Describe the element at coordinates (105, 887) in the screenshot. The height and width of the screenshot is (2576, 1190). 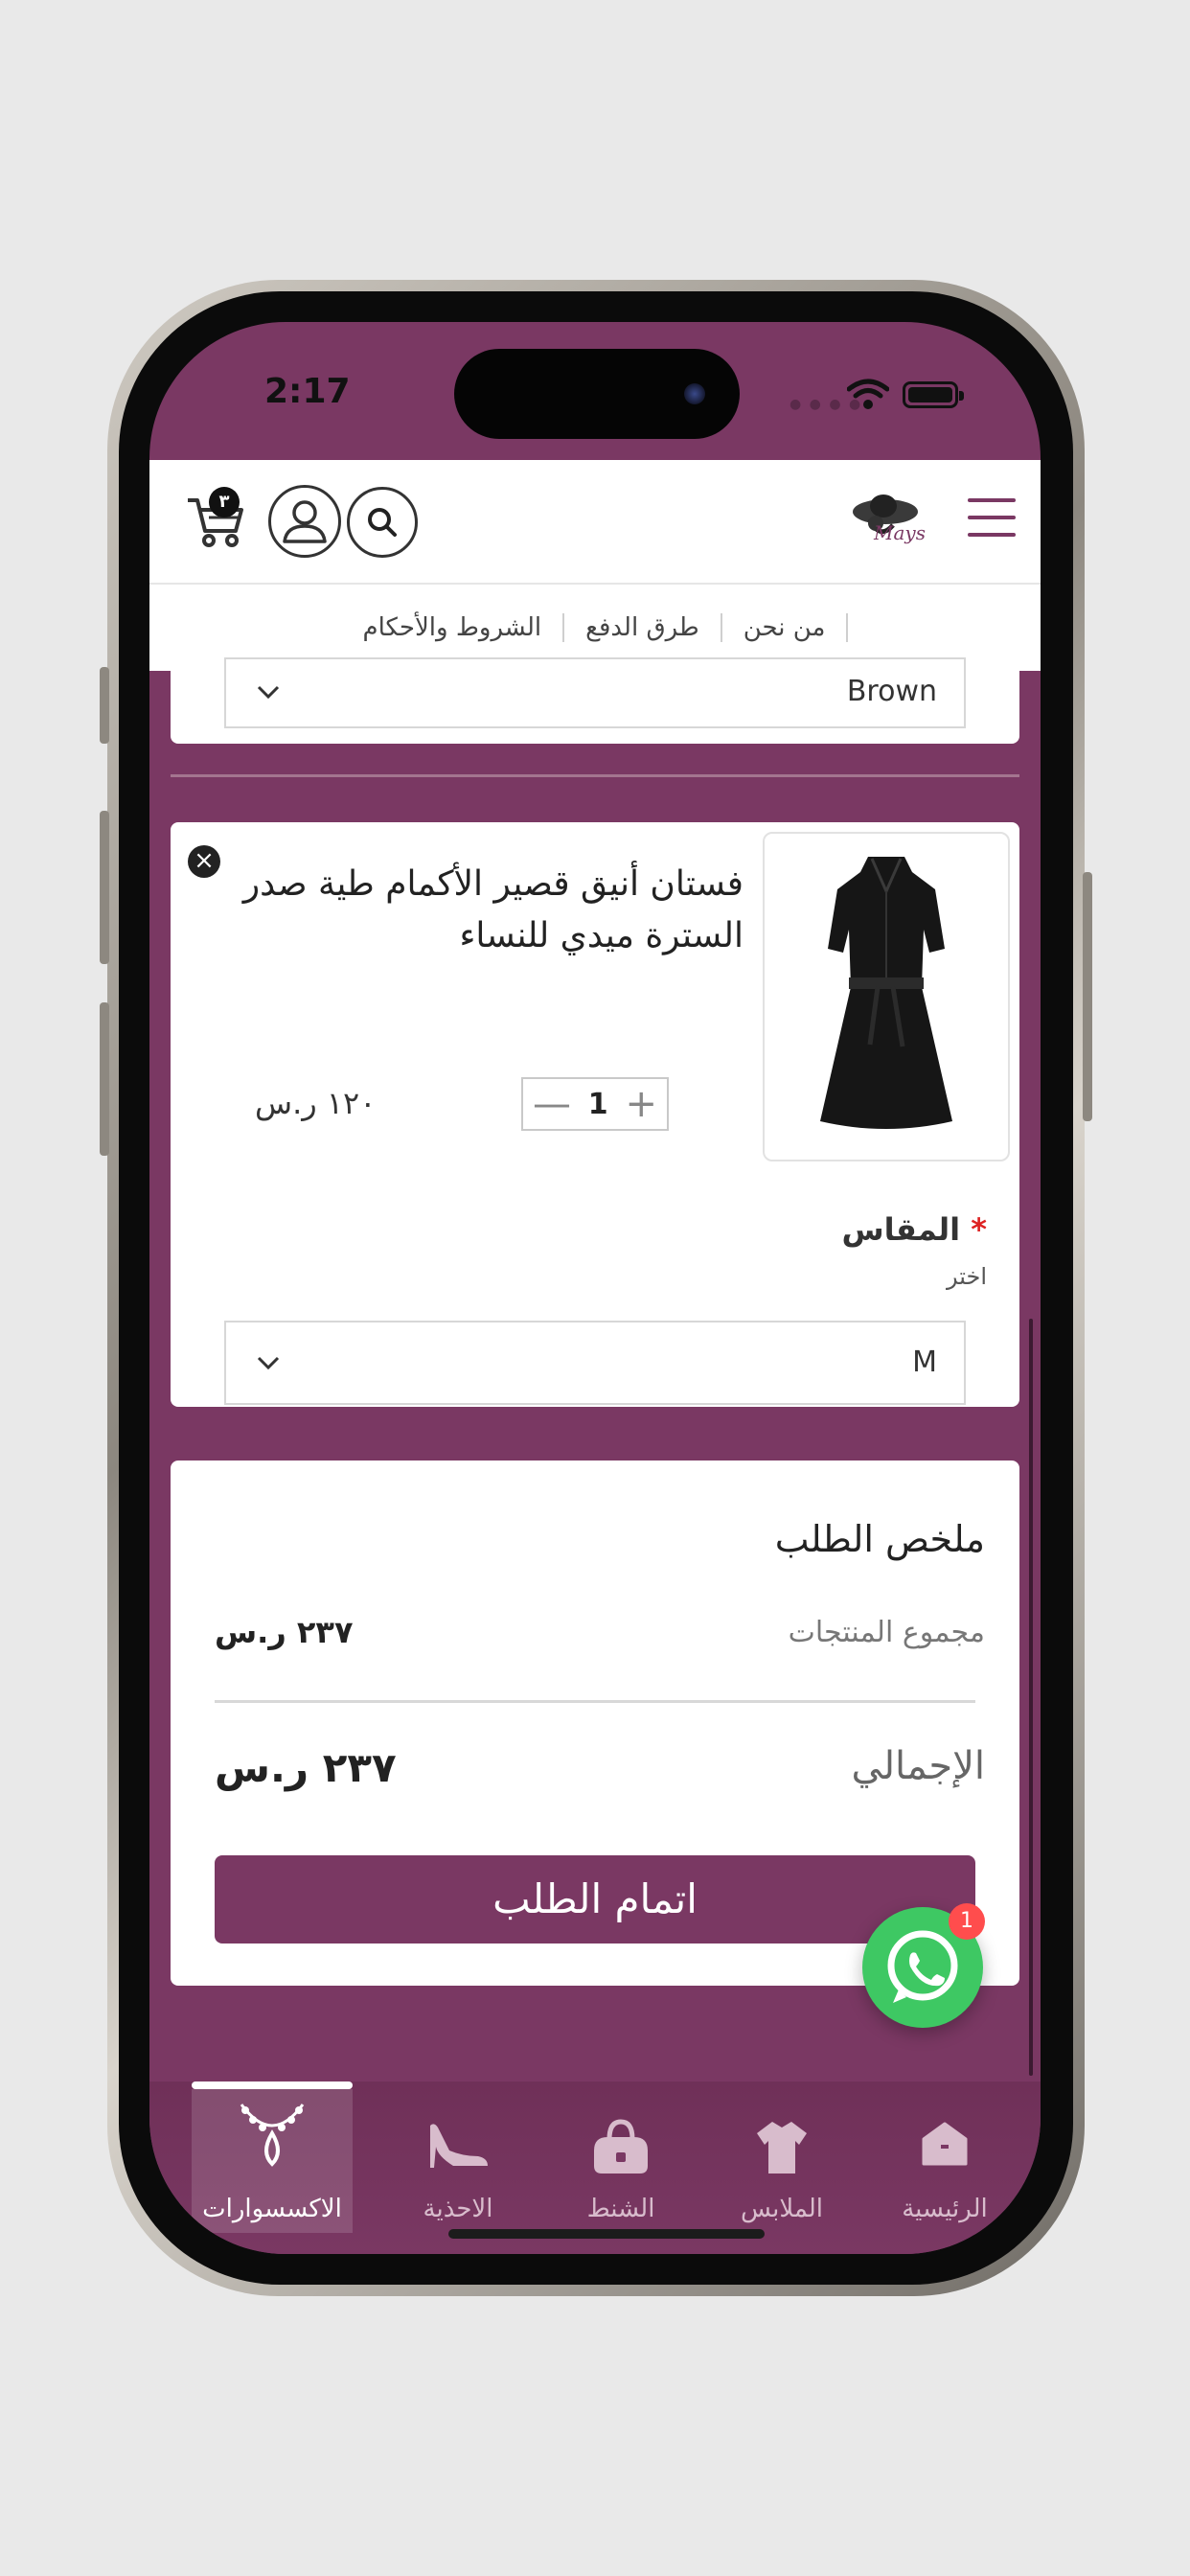
I see `volume-up-button` at that location.